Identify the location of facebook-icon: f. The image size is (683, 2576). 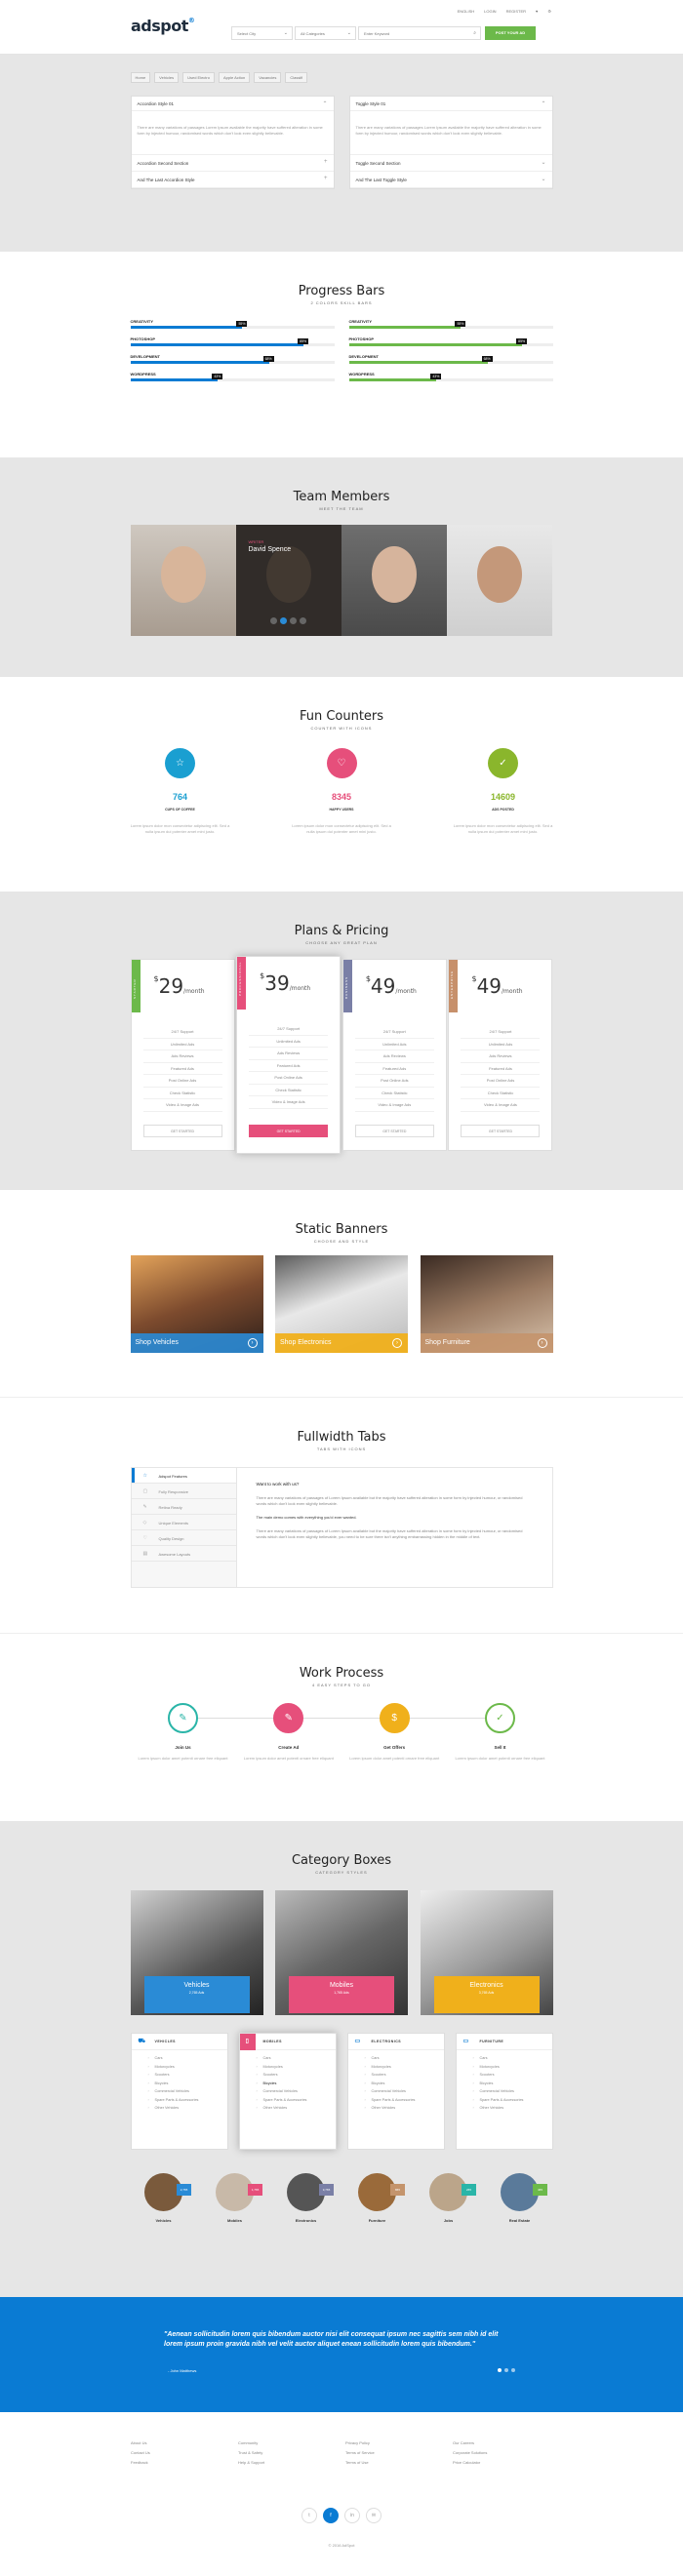
(331, 2515).